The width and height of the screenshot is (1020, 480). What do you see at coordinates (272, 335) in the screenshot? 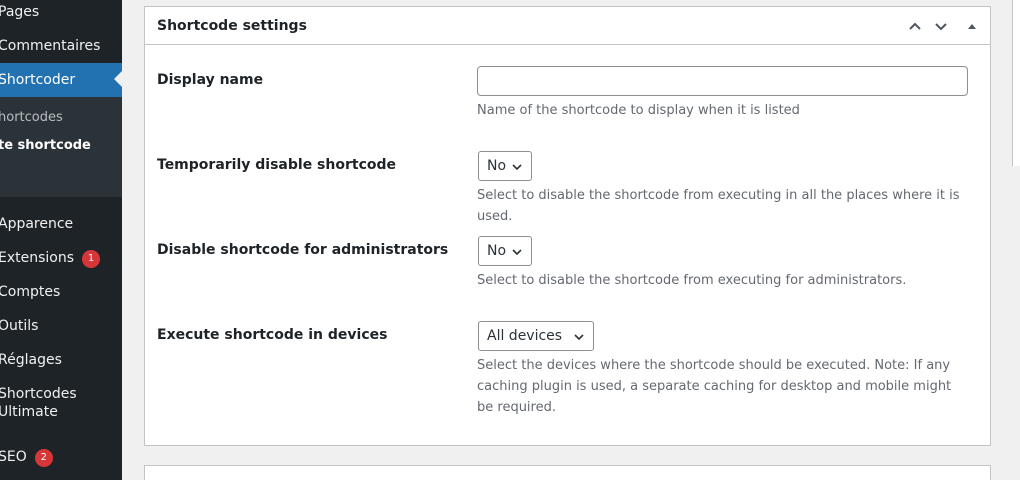
I see `execute-in-devices-label: Execute shortcode in devices` at bounding box center [272, 335].